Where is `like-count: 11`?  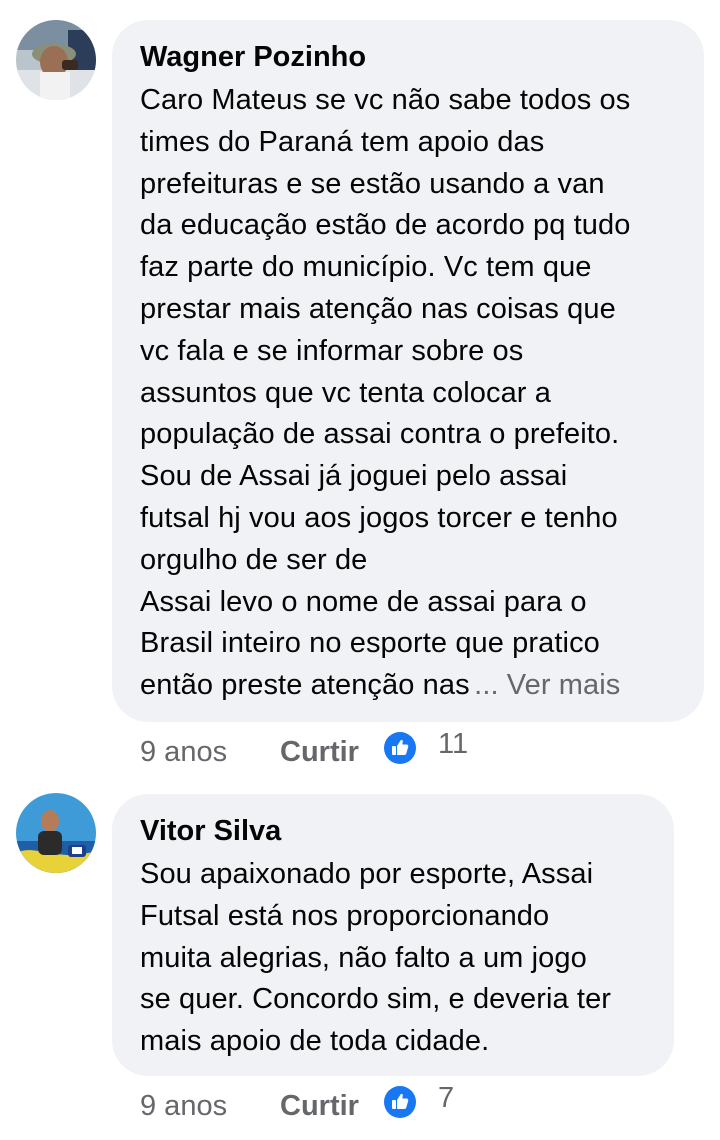
like-count: 11 is located at coordinates (453, 744).